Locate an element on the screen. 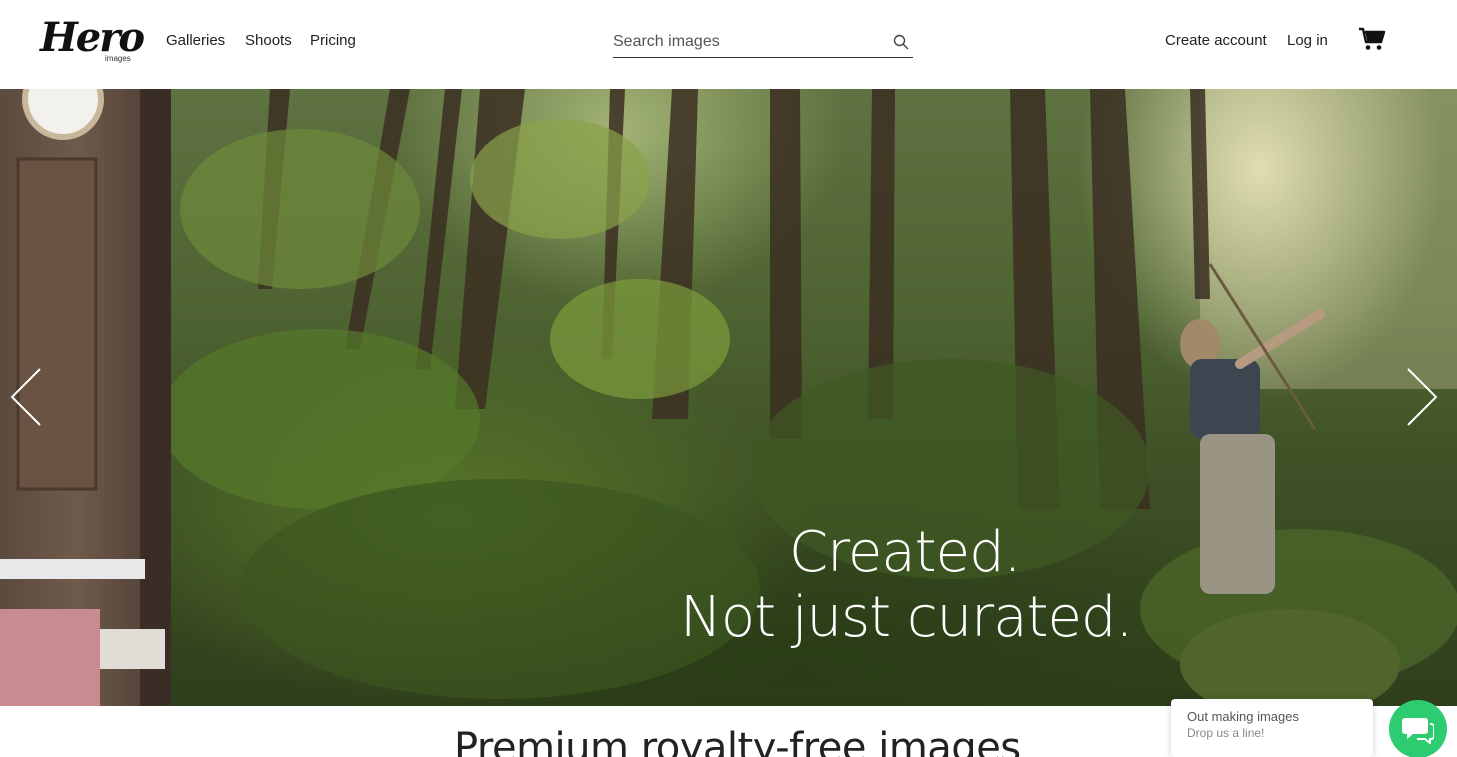  search-icon is located at coordinates (901, 42).